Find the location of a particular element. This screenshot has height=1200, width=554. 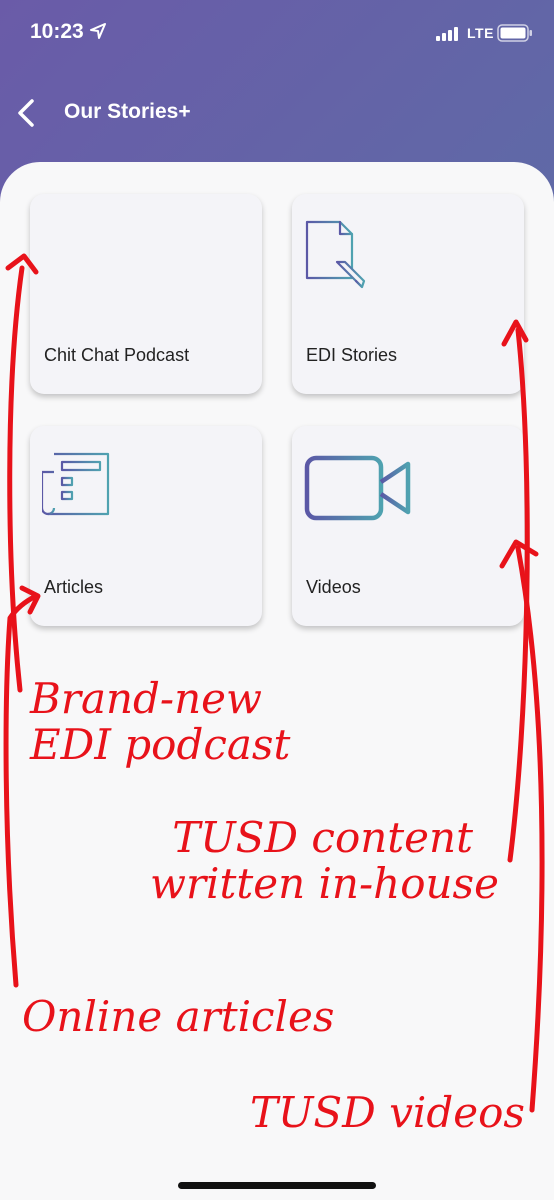

tile-articles: Articles is located at coordinates (146, 526).